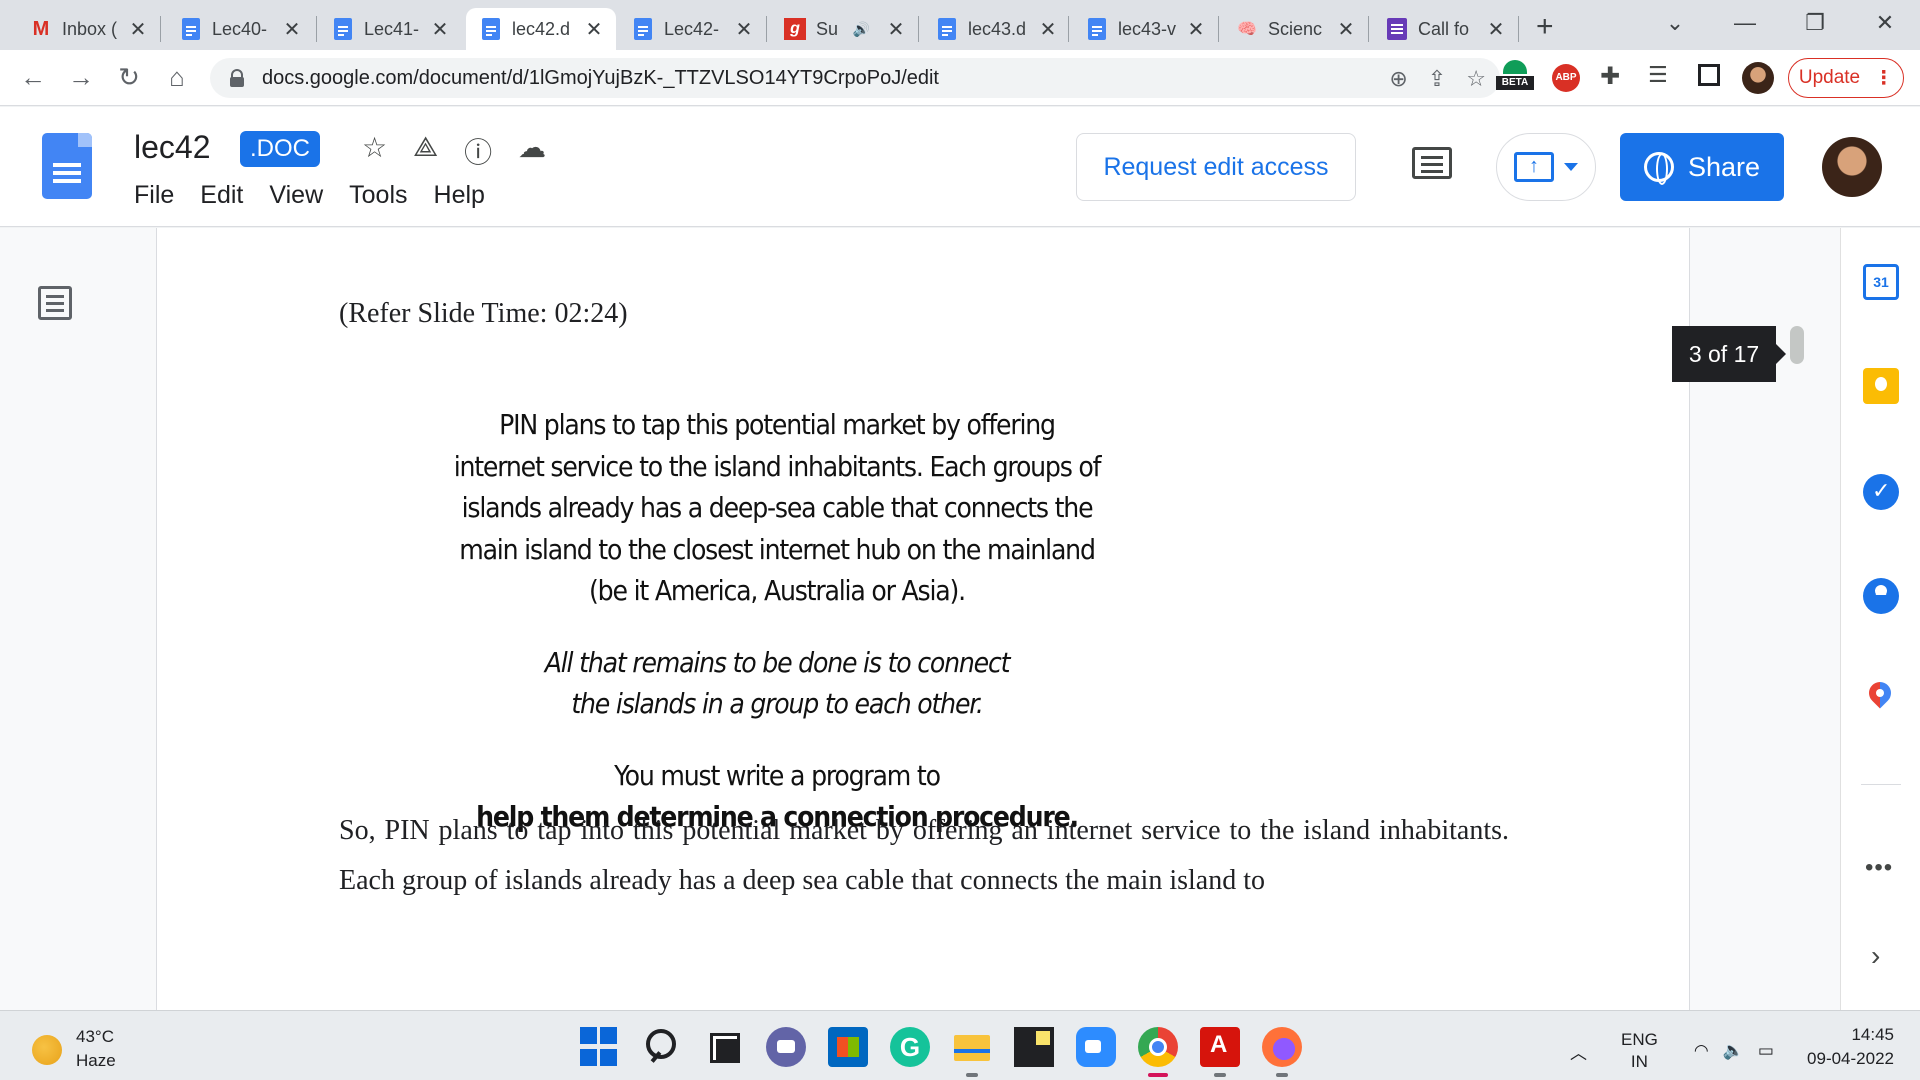  I want to click on tab-lec40: Lec40- ✕, so click(240, 29).